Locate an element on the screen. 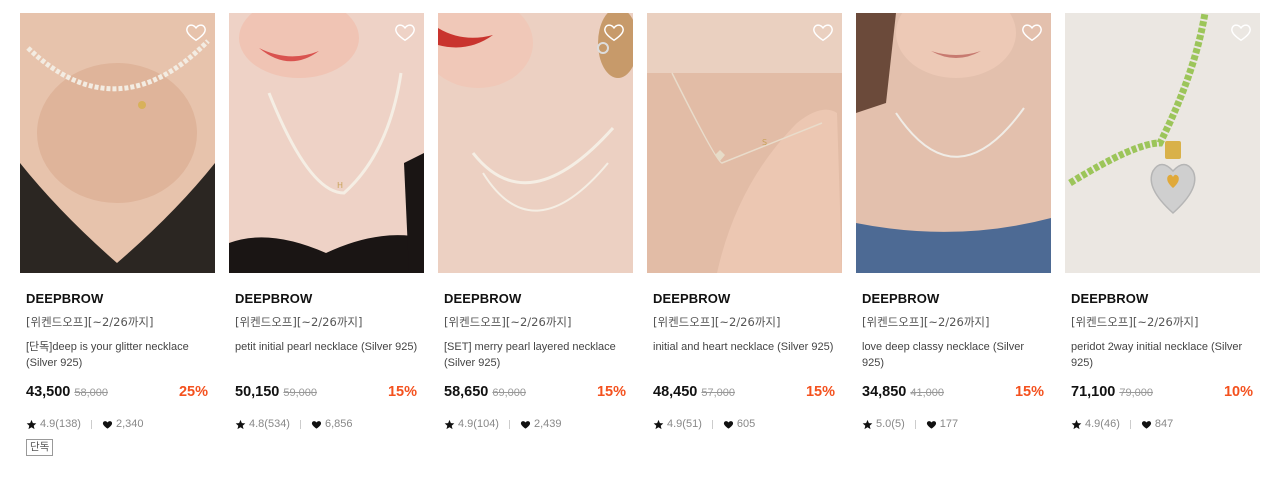 Image resolution: width=1275 pixels, height=482 pixels. discount-rate: 10% is located at coordinates (1238, 392).